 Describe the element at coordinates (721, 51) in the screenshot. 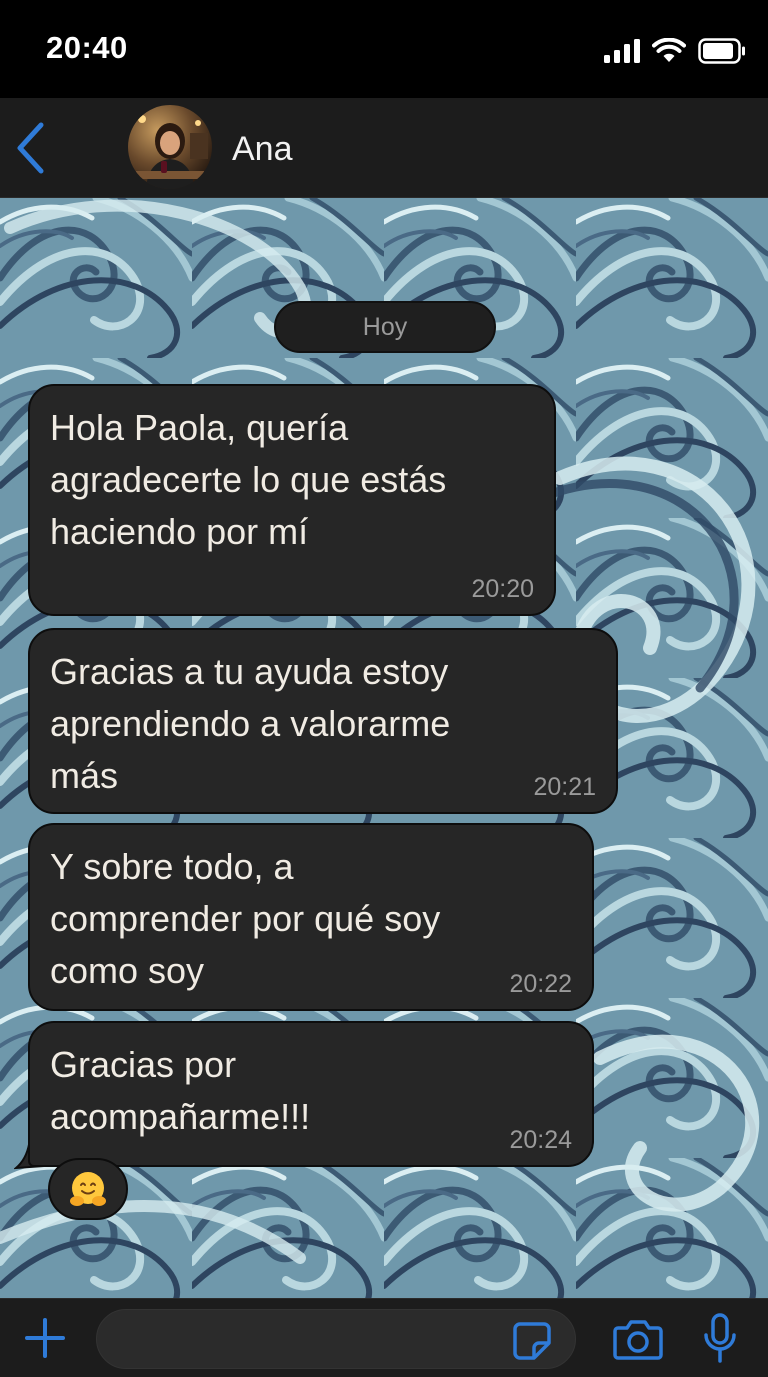

I see `battery-icon` at that location.